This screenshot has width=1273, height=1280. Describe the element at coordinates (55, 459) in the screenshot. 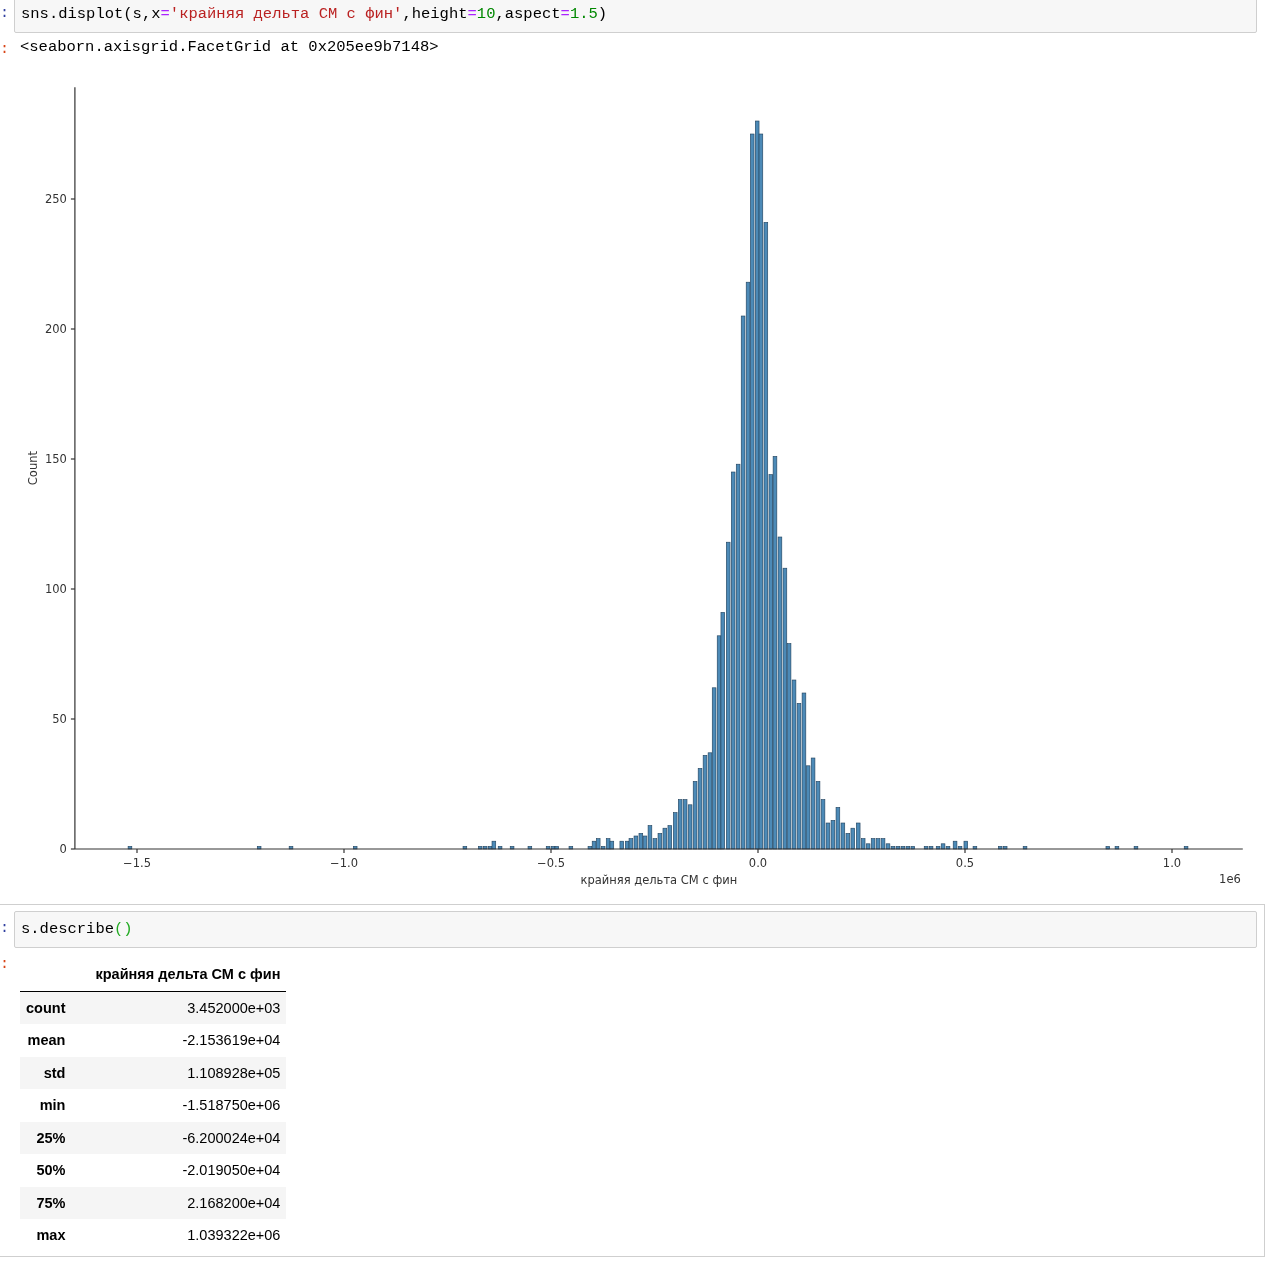

I see `tick-label: 150` at that location.